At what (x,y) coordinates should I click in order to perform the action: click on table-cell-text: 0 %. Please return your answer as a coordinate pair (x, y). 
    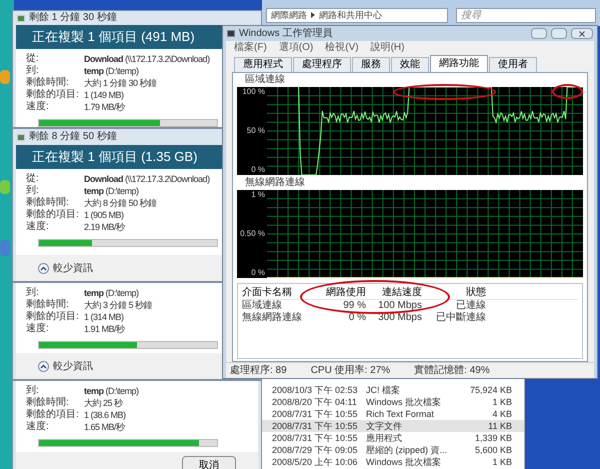
    Looking at the image, I should click on (357, 318).